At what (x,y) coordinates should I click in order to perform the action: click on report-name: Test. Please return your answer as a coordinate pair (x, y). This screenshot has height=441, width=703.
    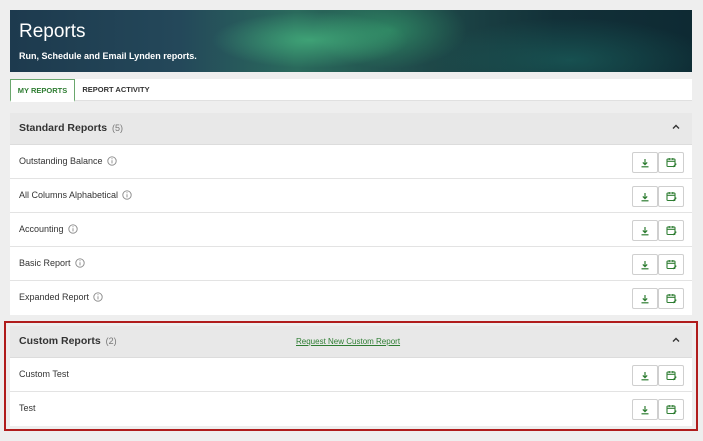
    Looking at the image, I should click on (27, 408).